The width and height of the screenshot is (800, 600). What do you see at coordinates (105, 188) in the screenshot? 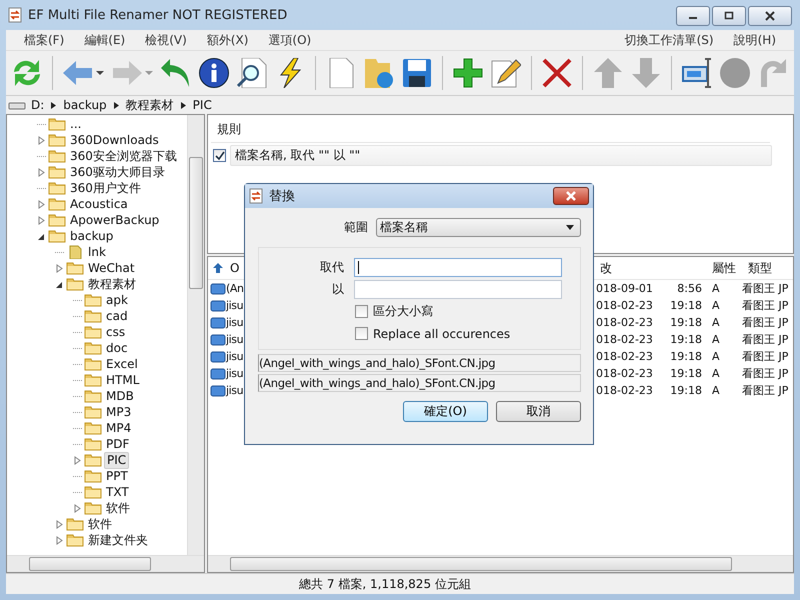
I see `tree-item: 360用户文件` at bounding box center [105, 188].